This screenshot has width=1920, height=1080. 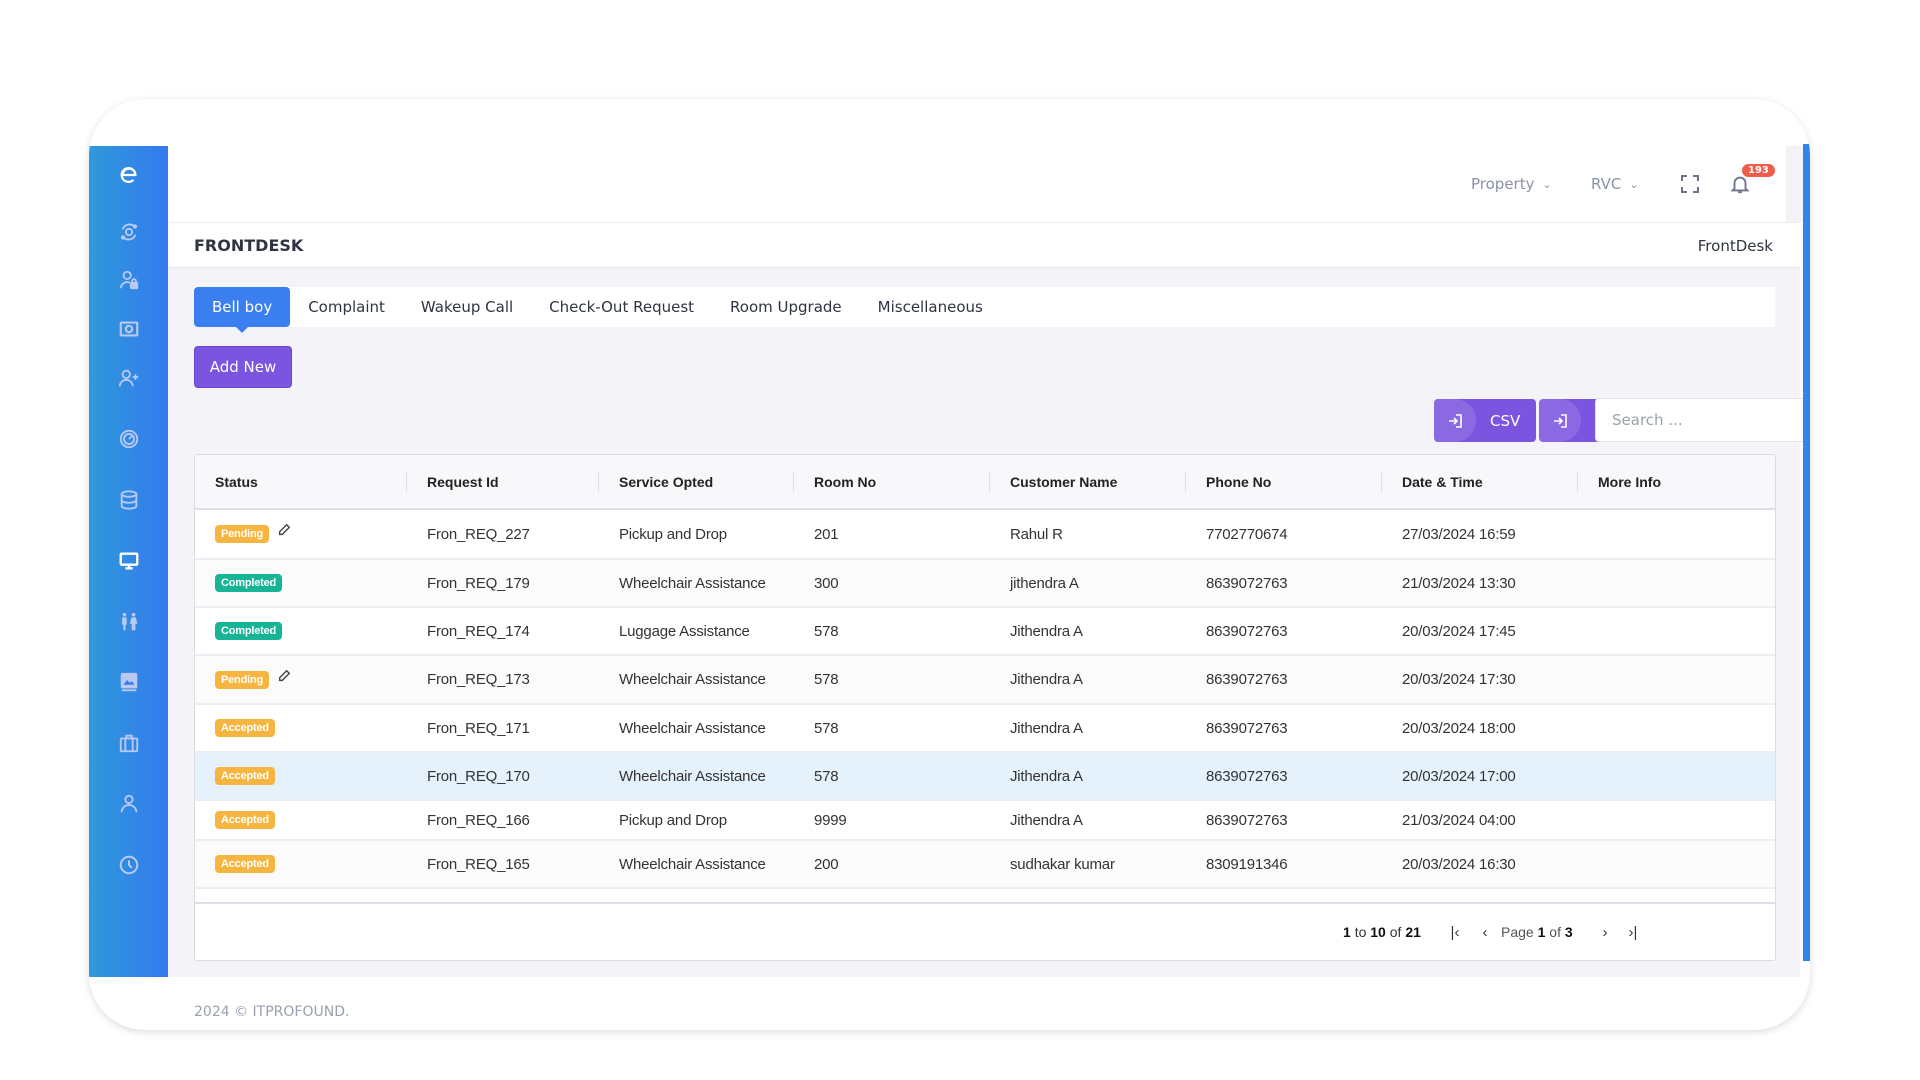 What do you see at coordinates (128, 175) in the screenshot?
I see `sidebar-item-home` at bounding box center [128, 175].